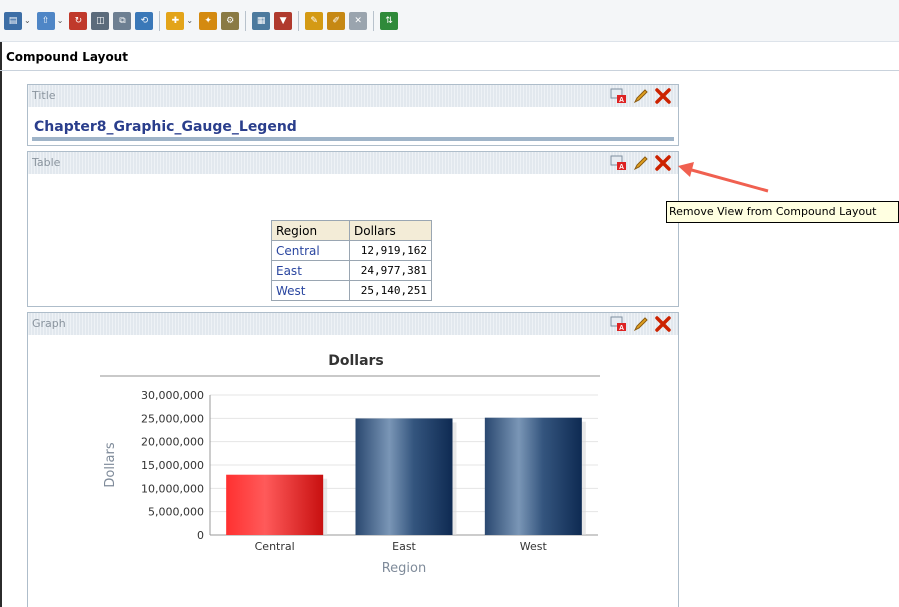 This screenshot has width=899, height=607. What do you see at coordinates (261, 20) in the screenshot?
I see `table-icon: ▦` at bounding box center [261, 20].